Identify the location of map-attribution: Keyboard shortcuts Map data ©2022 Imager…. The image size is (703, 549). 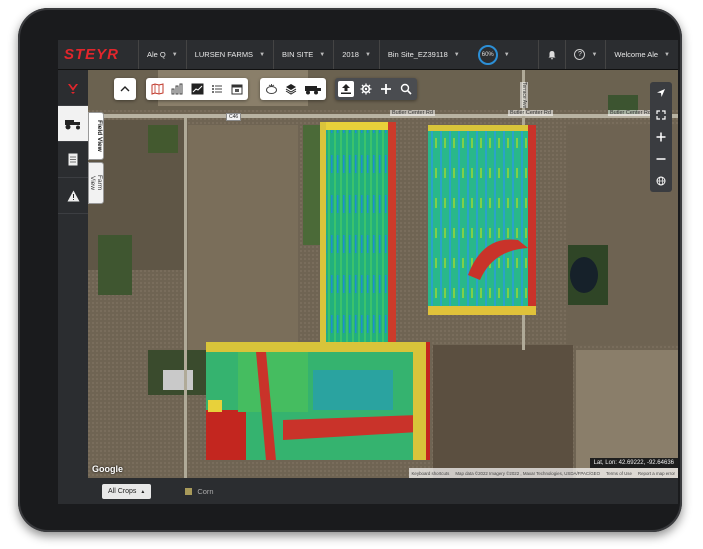
(543, 473).